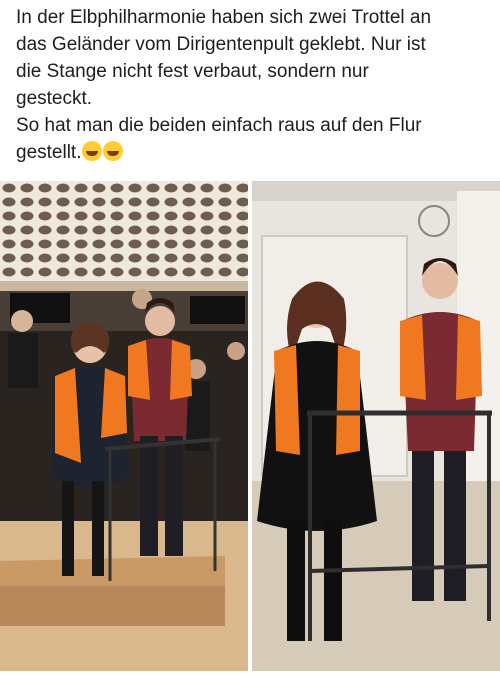 The width and height of the screenshot is (500, 674). Describe the element at coordinates (124, 236) in the screenshot. I see `wall-pattern` at that location.